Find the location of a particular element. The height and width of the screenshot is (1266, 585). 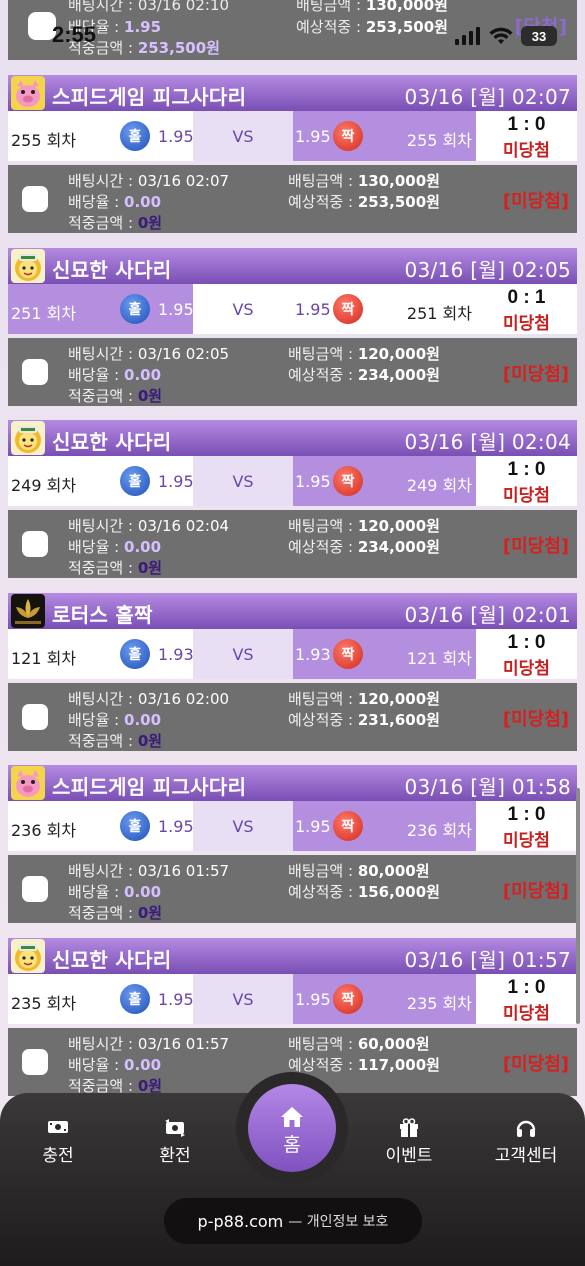

card-header: 신묘한 사다리 03/16 [월] 02:05 is located at coordinates (292, 266).